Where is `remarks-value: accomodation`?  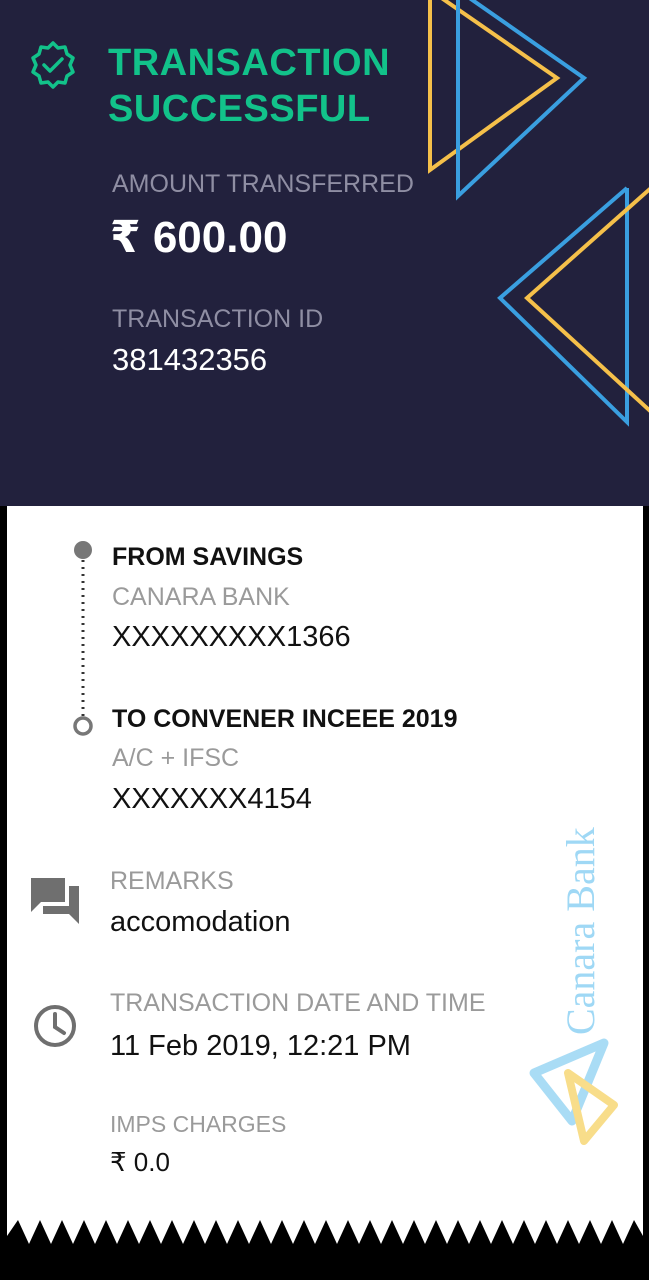
remarks-value: accomodation is located at coordinates (200, 922).